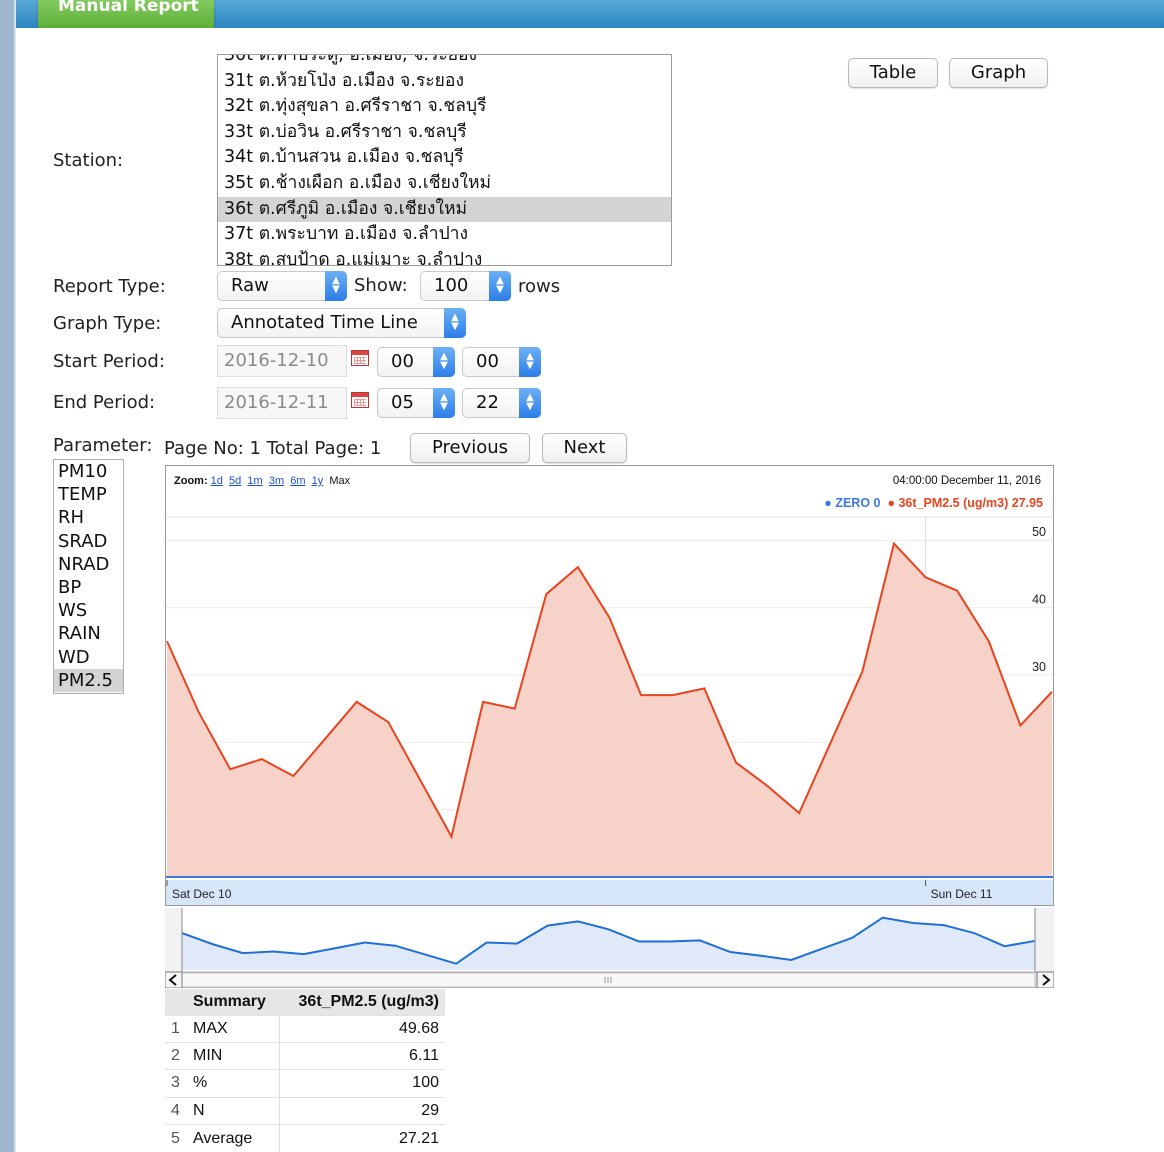  Describe the element at coordinates (998, 73) in the screenshot. I see `graph-button: Graph` at that location.